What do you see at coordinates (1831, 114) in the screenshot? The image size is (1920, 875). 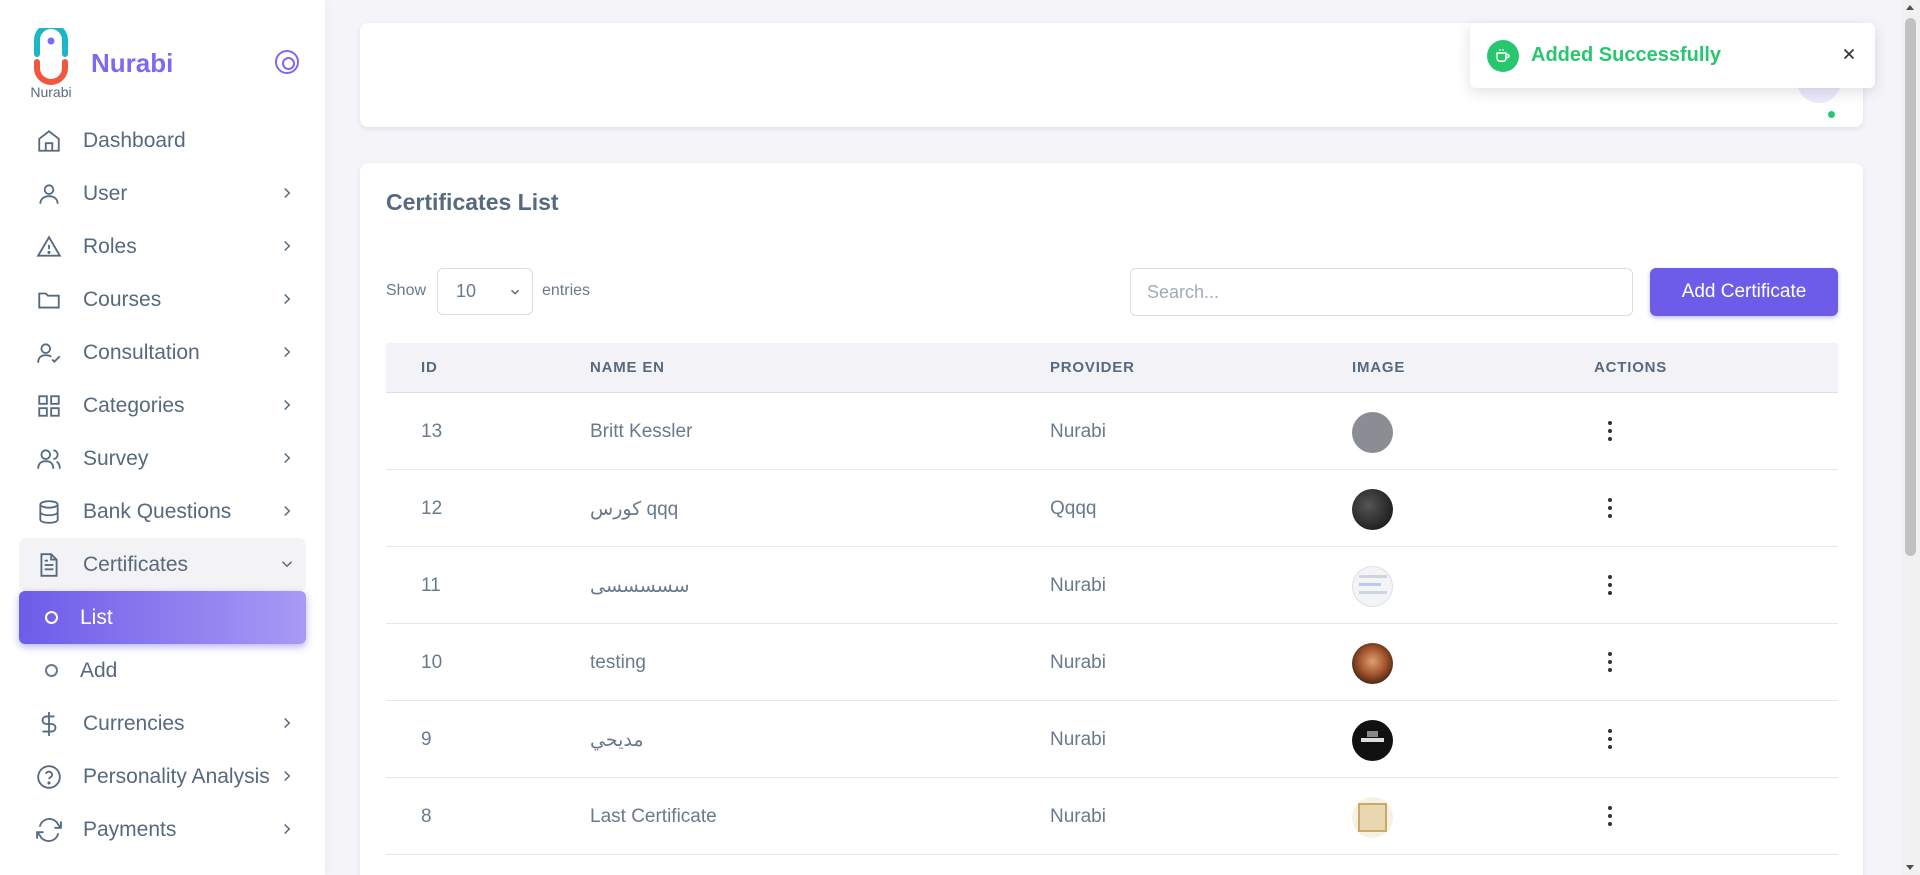 I see `online-status-dot` at bounding box center [1831, 114].